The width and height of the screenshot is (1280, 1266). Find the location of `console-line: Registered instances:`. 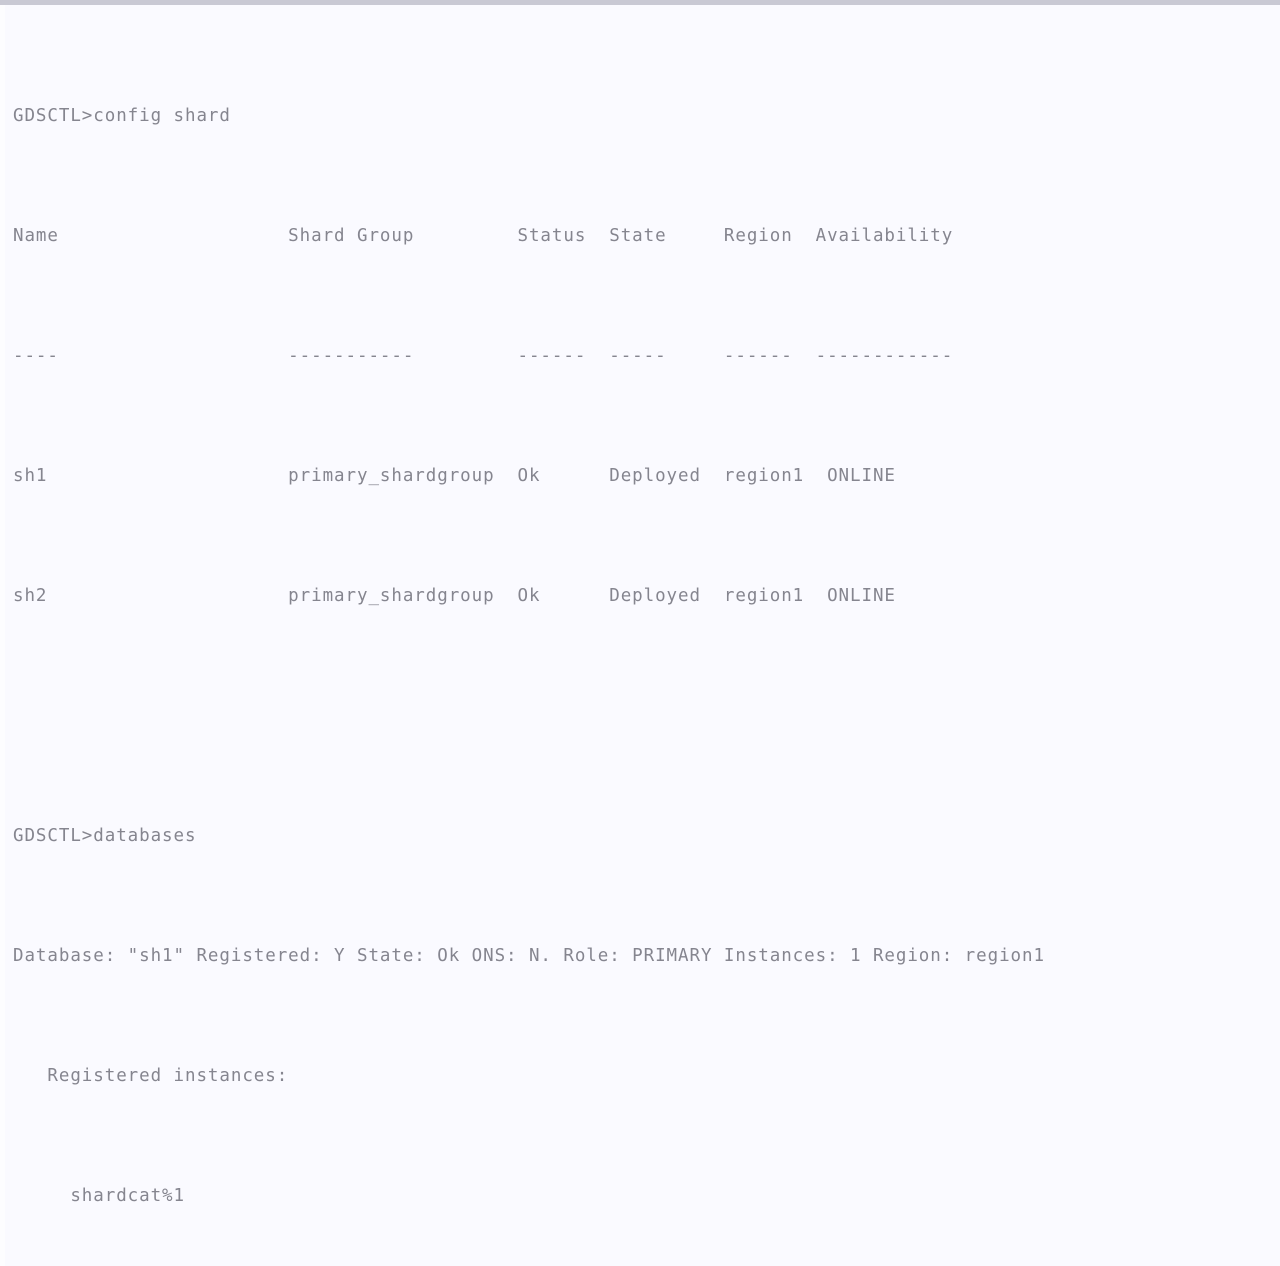

console-line: Registered instances: is located at coordinates (151, 1076).